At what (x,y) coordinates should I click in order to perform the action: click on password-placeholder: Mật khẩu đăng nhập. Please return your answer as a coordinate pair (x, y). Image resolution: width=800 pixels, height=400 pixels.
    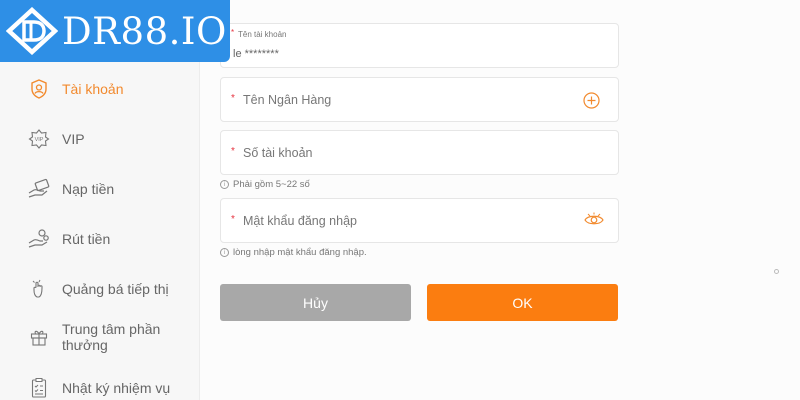
    Looking at the image, I should click on (300, 221).